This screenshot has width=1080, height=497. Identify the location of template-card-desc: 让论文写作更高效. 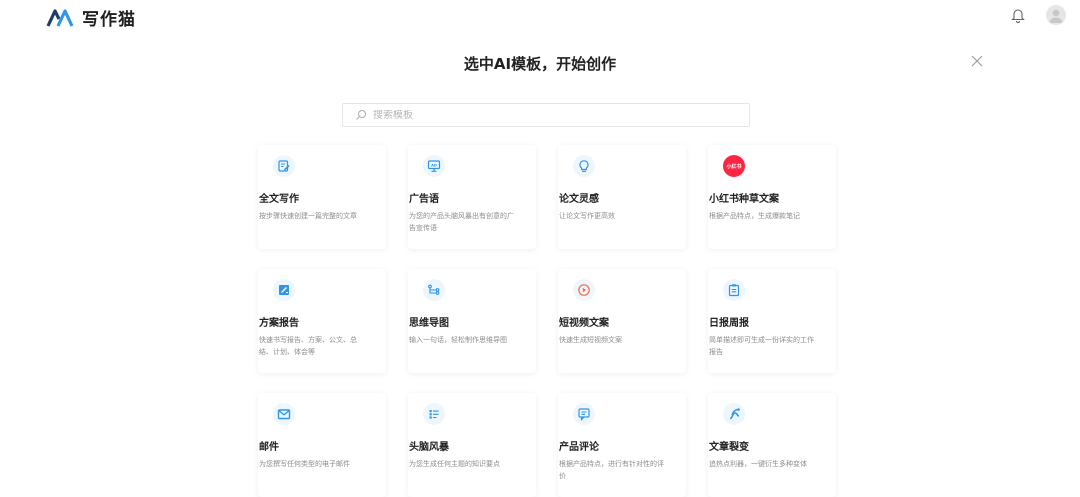
(587, 216).